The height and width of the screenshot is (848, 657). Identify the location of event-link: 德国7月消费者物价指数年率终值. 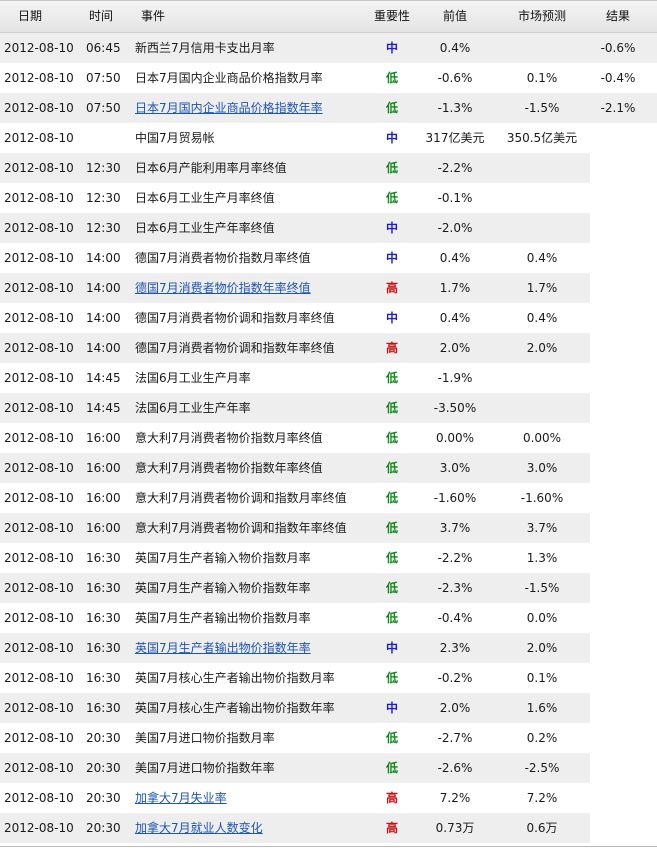
(223, 288).